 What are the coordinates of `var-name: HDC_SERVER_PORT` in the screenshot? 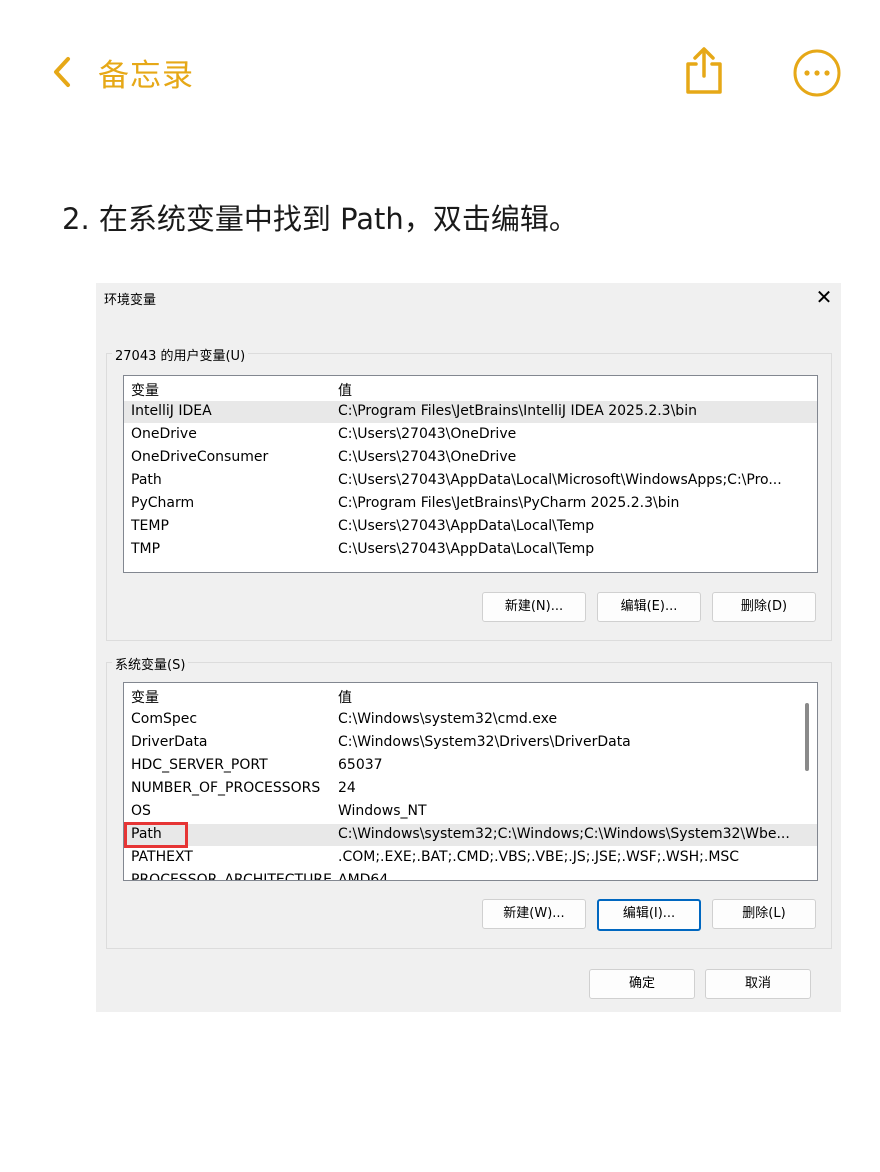 It's located at (199, 765).